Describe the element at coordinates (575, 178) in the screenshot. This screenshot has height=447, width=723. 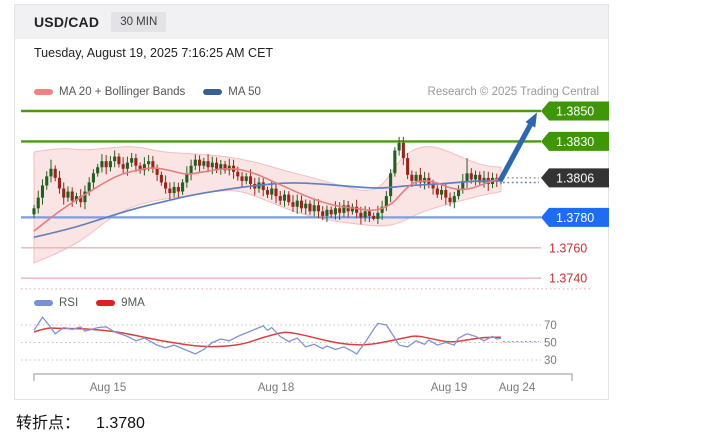
I see `svg-text: 1.3806` at that location.